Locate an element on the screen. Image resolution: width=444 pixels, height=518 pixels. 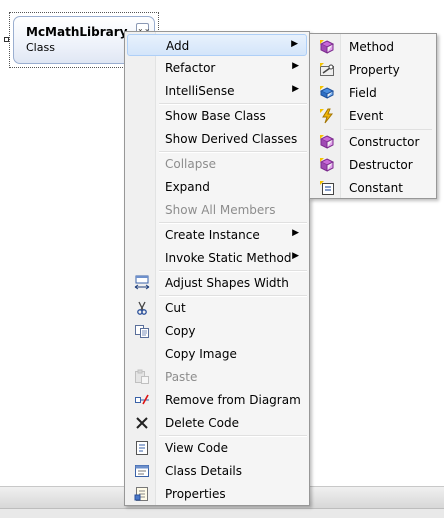
submenu-item-destructor: Destructor is located at coordinates (373, 165).